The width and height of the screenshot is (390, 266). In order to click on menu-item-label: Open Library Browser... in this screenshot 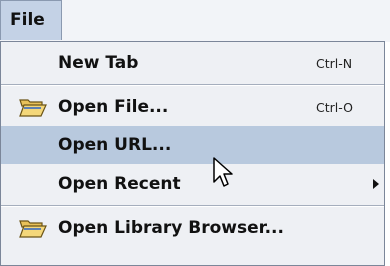, I will do `click(171, 228)`.